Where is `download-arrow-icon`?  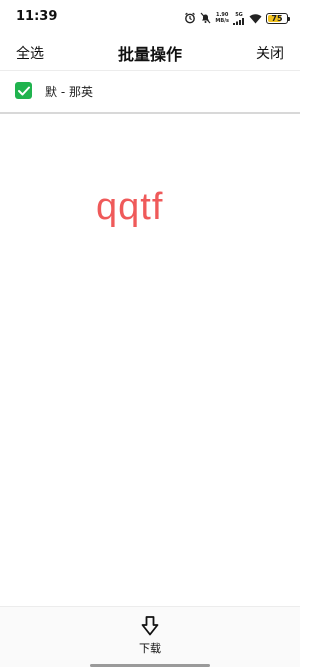 download-arrow-icon is located at coordinates (150, 626).